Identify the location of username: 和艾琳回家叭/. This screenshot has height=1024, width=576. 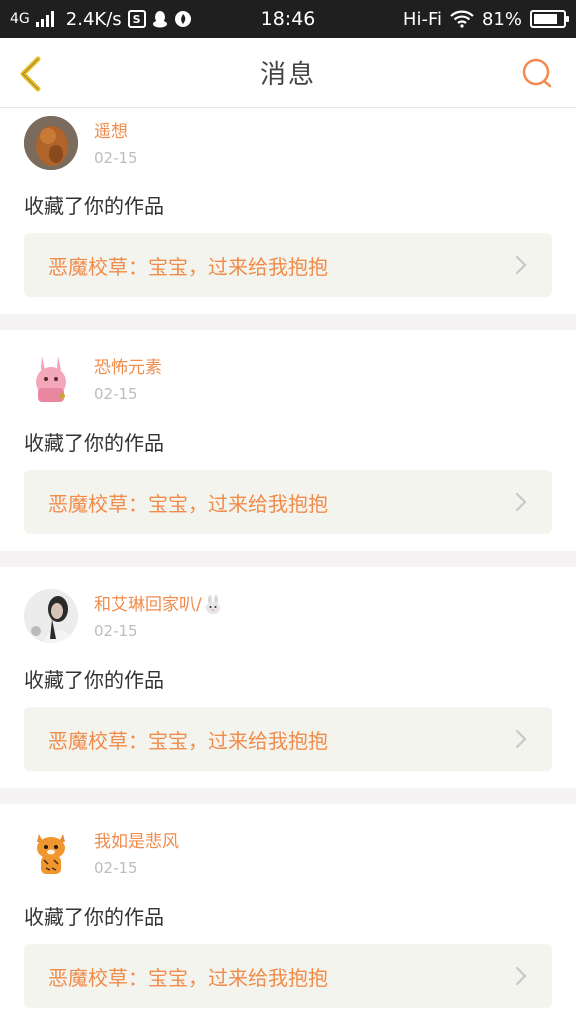
(158, 605).